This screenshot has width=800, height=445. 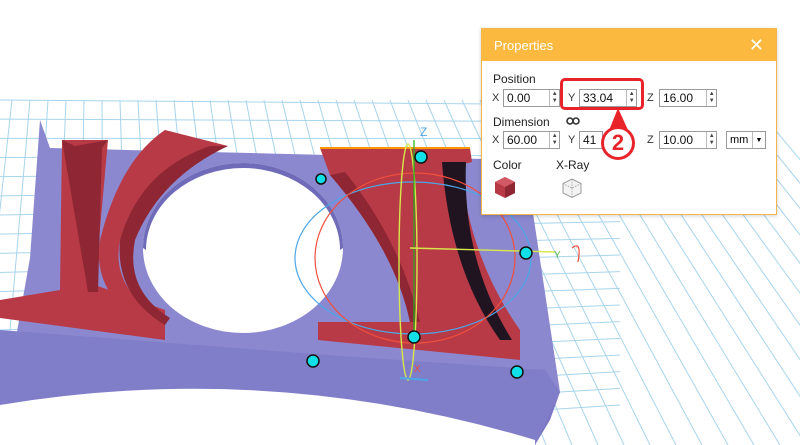 I want to click on handle-center, so click(x=414, y=337).